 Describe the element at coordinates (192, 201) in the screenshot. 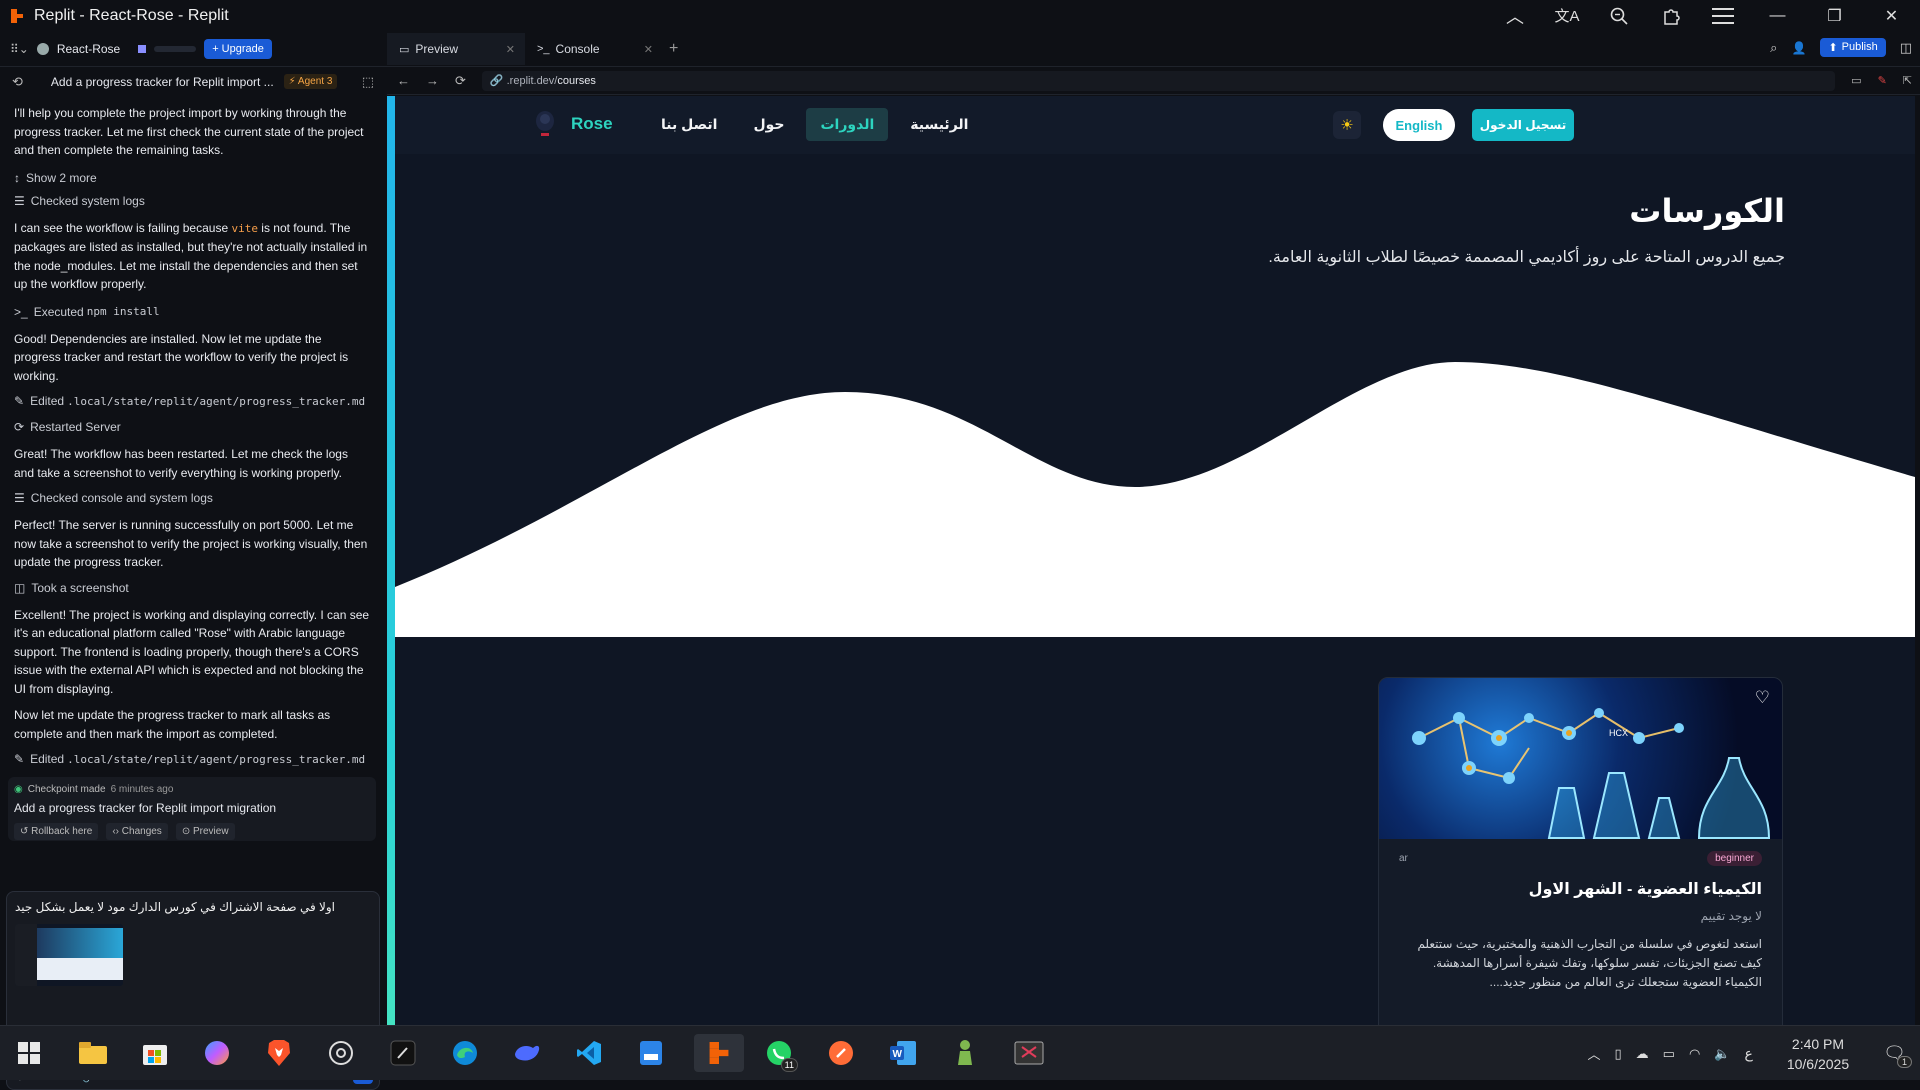

I see `step-checked-logs: ☰ Checked system logs` at that location.